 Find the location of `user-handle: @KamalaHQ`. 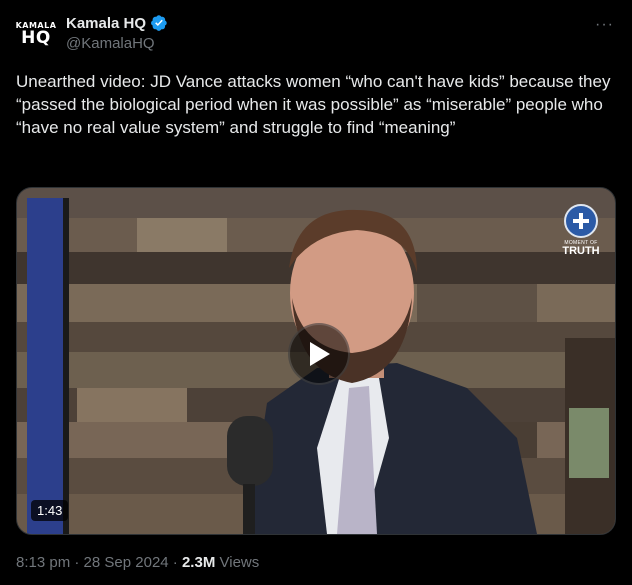

user-handle: @KamalaHQ is located at coordinates (117, 43).